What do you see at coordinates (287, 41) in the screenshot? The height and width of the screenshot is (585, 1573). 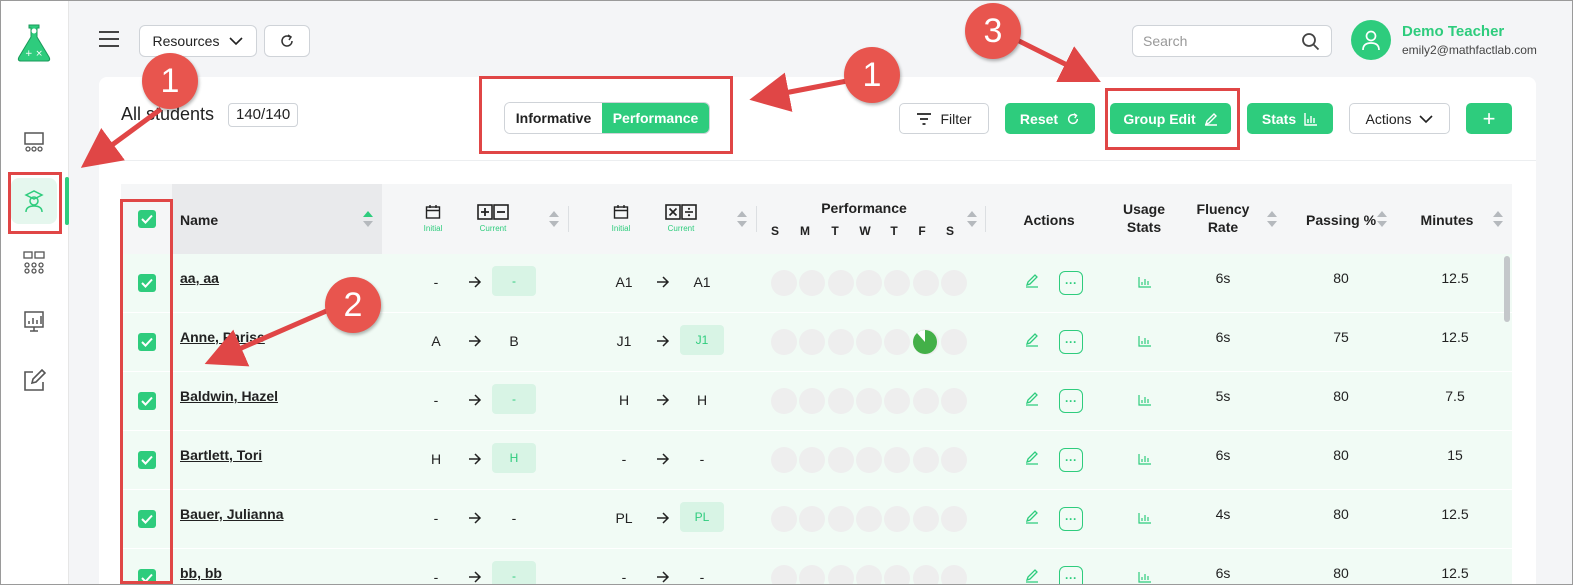 I see `refresh-button` at bounding box center [287, 41].